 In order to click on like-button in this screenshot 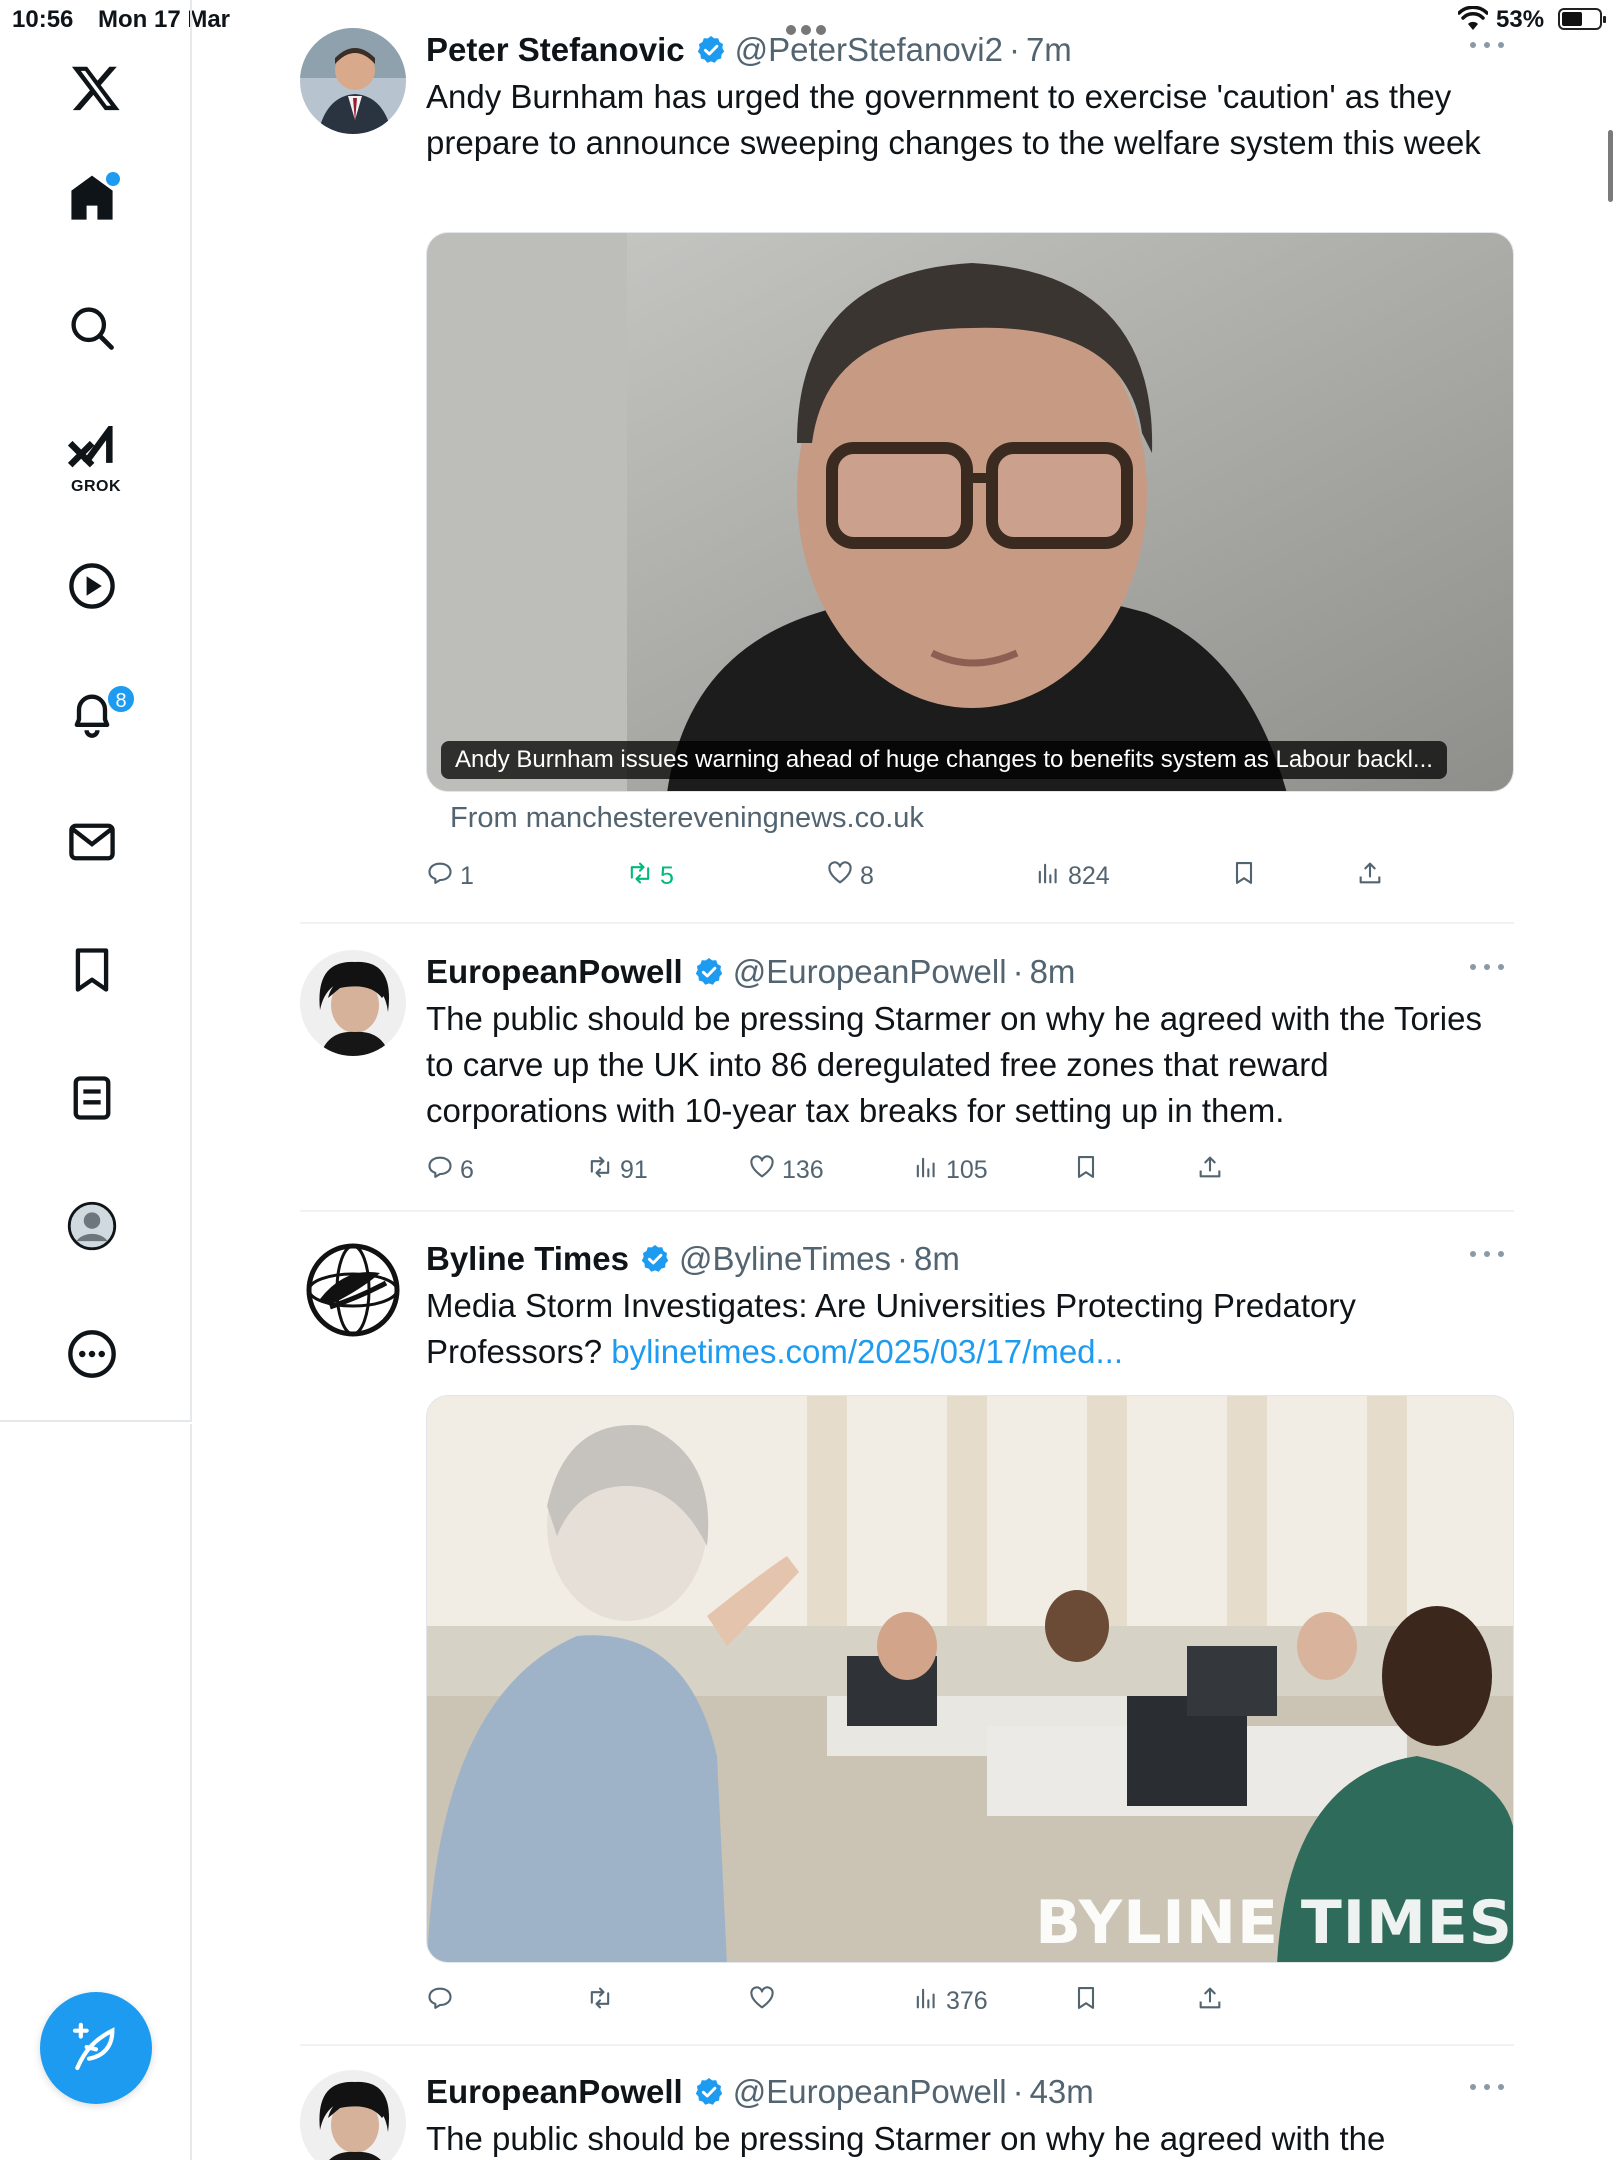, I will do `click(765, 2001)`.